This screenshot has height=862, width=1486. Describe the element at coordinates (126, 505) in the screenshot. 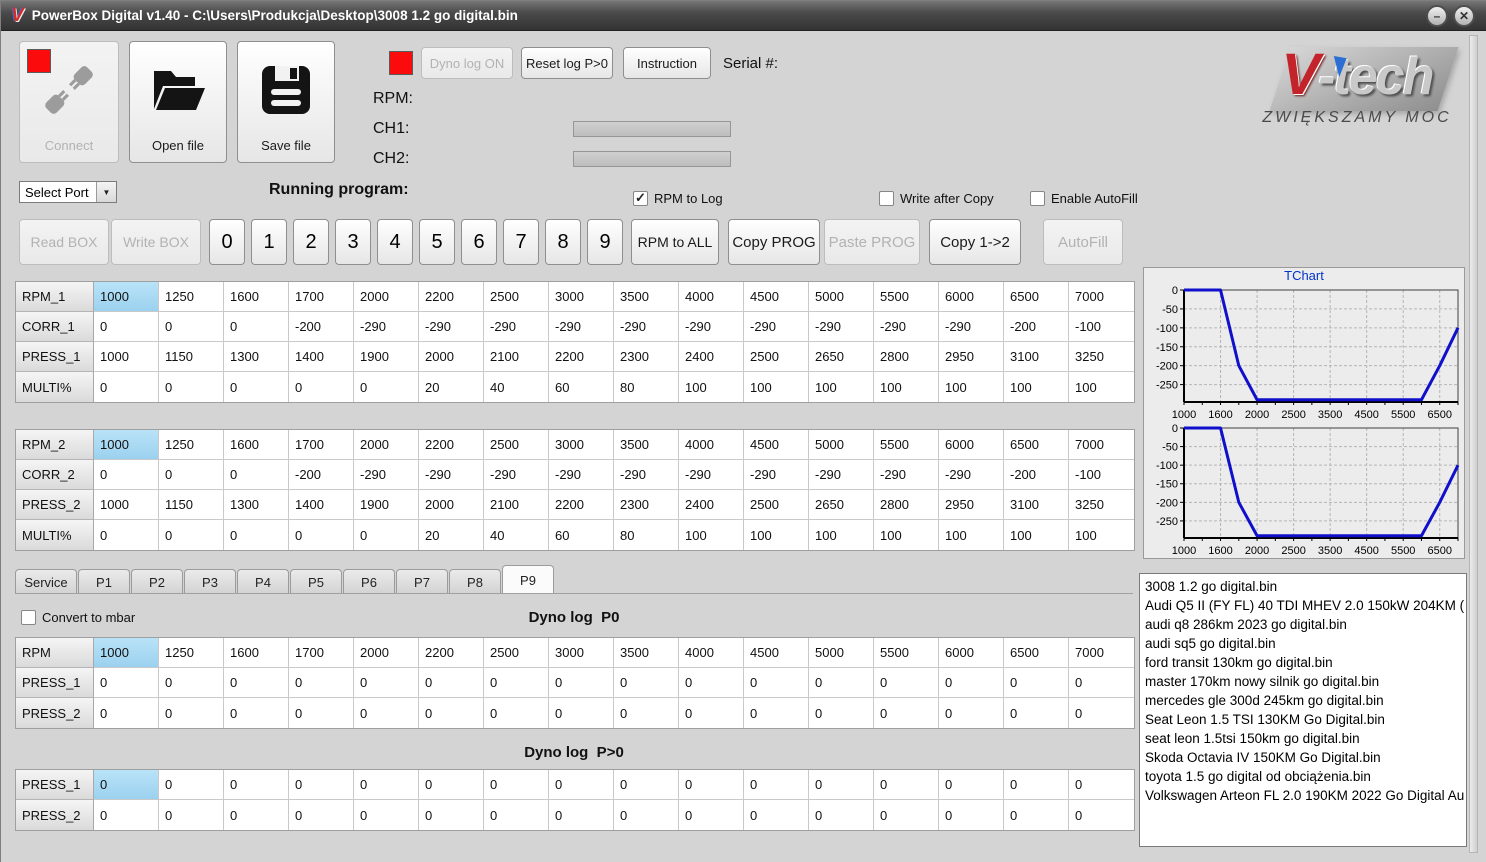

I see `grid-cell: 1000` at that location.